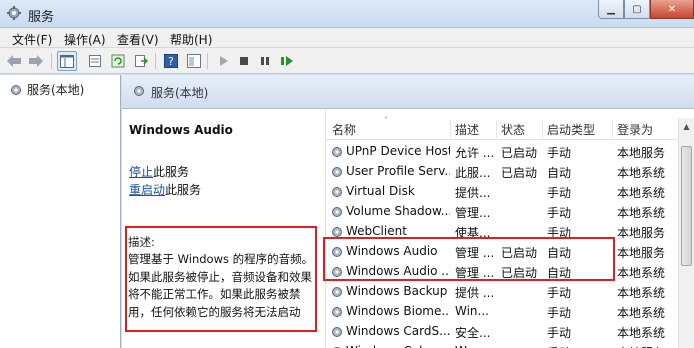  I want to click on minimize-button: ▁, so click(611, 9).